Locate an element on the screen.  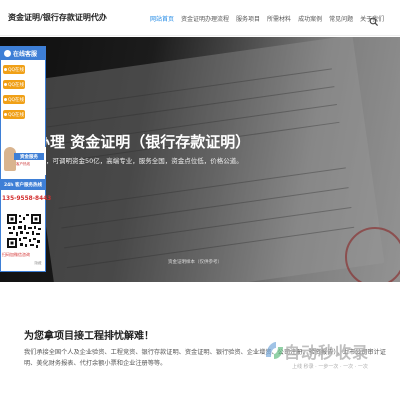
nav-item-faq: 常见问题 is located at coordinates (341, 18).